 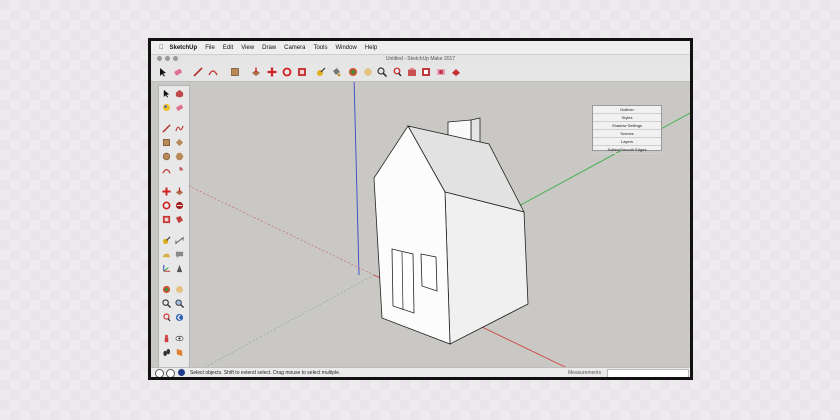 I want to click on previous-icon, so click(x=179, y=317).